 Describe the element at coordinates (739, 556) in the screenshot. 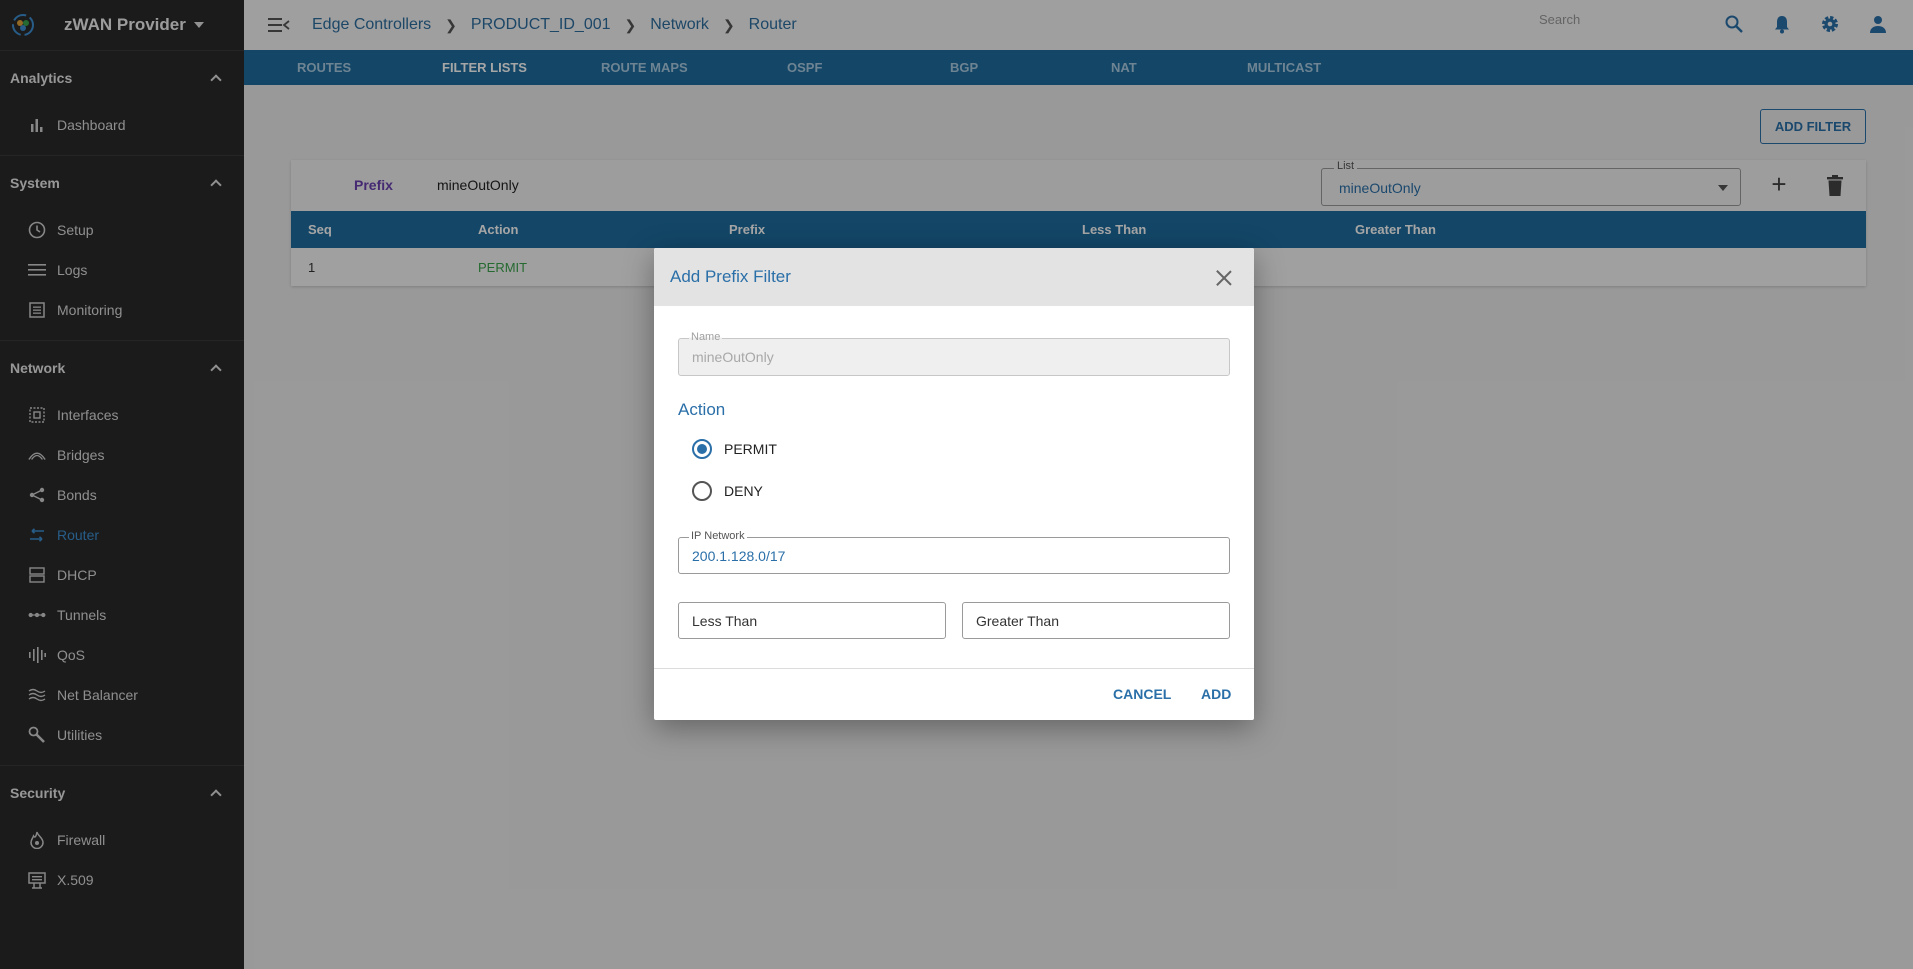

I see `ip-network-value: 200.1.128.0/17` at that location.